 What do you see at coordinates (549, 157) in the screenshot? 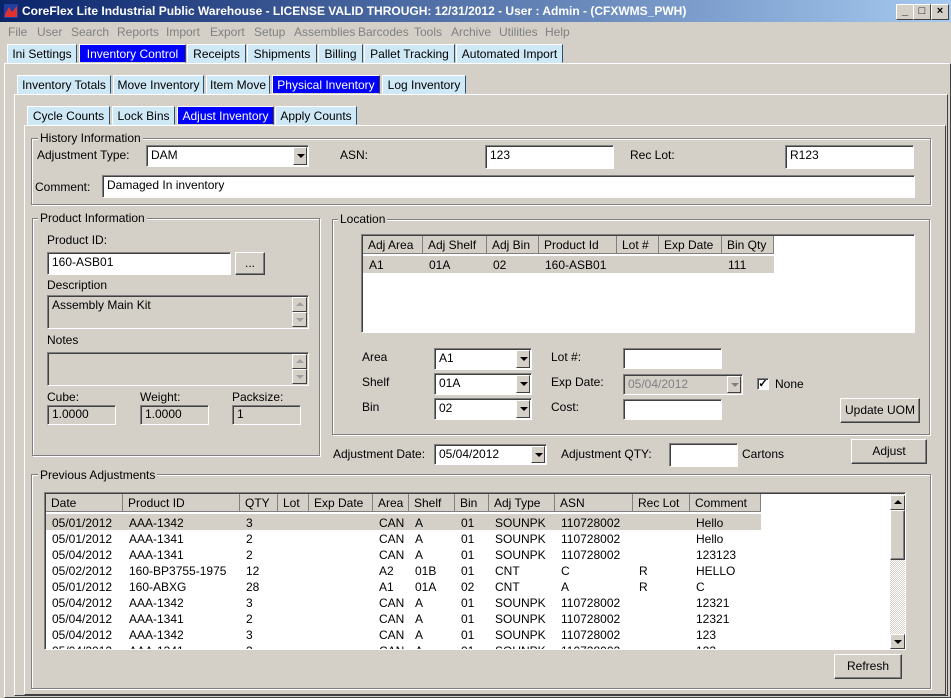
I see `asn-input: 123` at bounding box center [549, 157].